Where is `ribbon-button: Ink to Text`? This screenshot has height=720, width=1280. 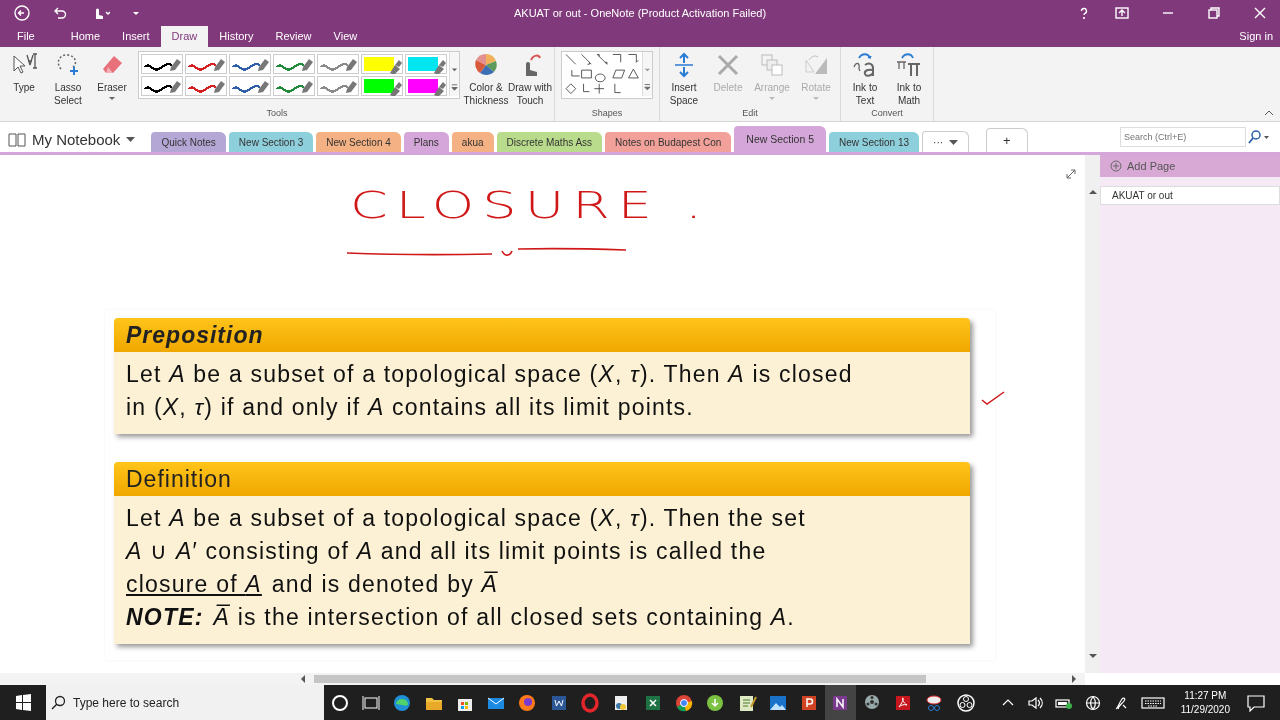 ribbon-button: Ink to Text is located at coordinates (865, 79).